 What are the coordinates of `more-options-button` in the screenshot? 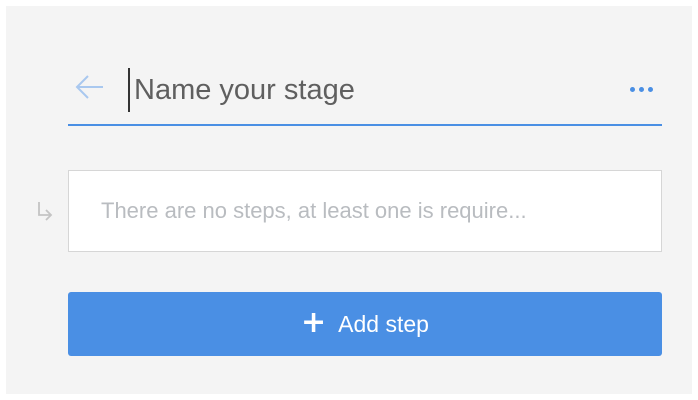 It's located at (641, 89).